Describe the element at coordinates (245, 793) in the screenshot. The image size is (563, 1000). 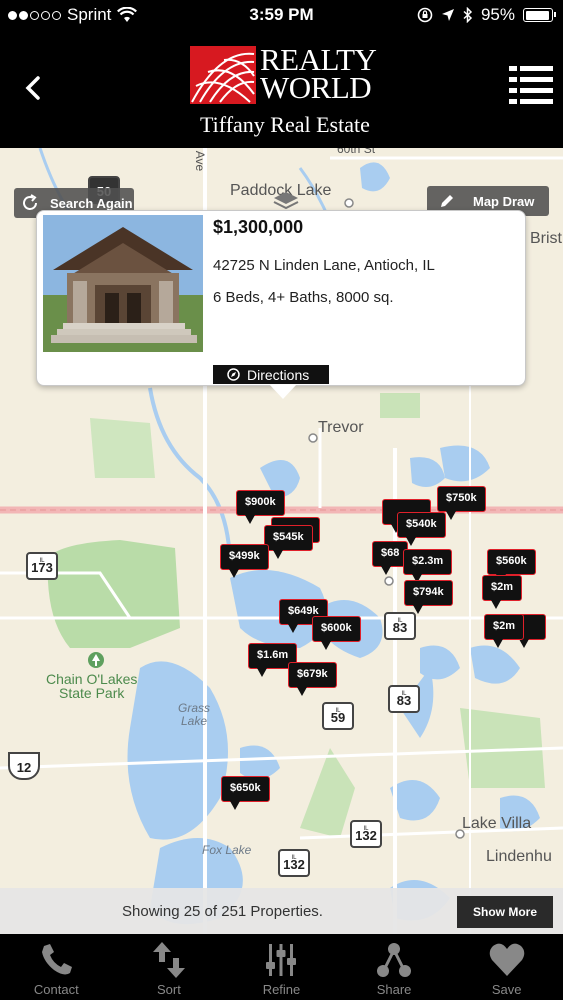
I see `price-marker: $650k` at that location.